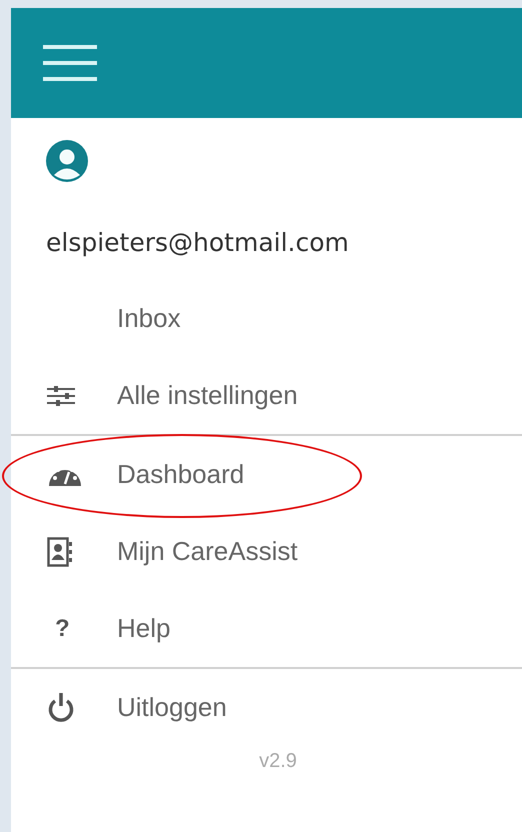  I want to click on sliders-icon, so click(61, 396).